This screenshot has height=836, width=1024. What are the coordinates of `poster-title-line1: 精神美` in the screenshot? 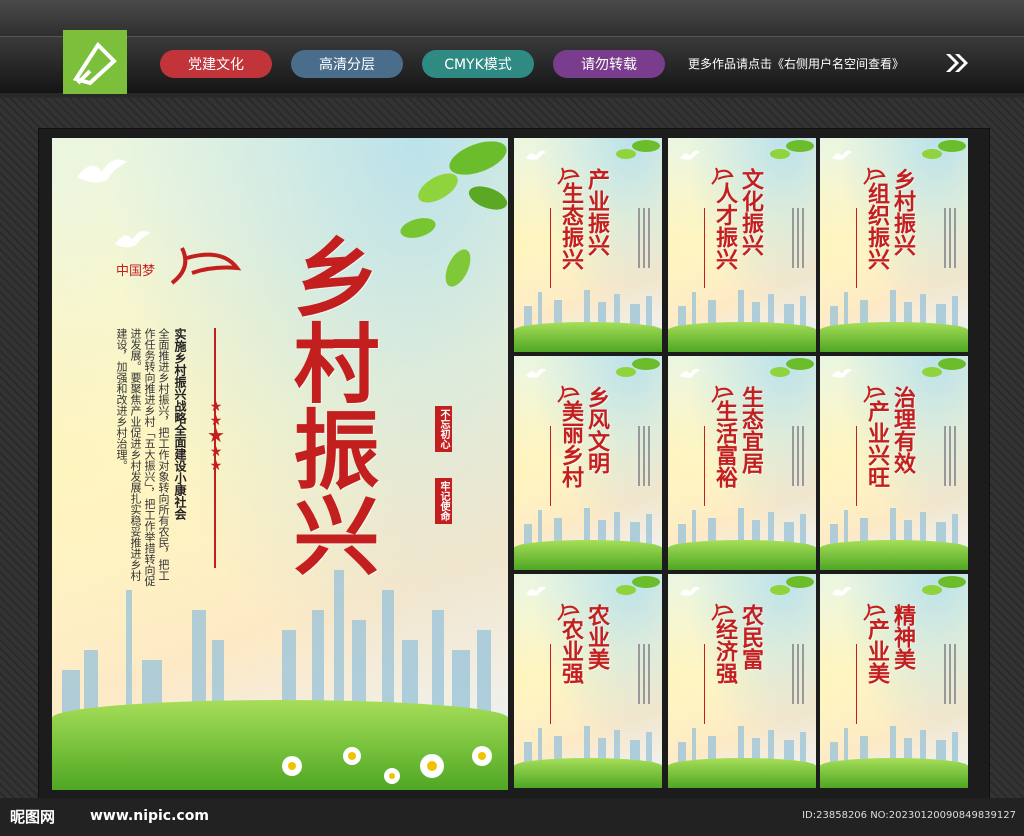 It's located at (903, 637).